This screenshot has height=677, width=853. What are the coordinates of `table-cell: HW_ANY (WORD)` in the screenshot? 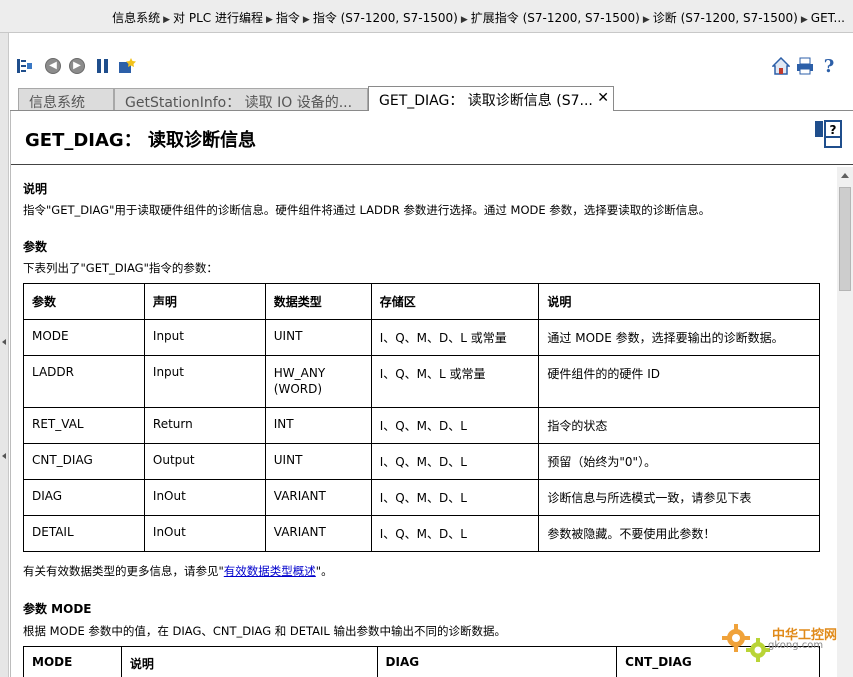 It's located at (318, 381).